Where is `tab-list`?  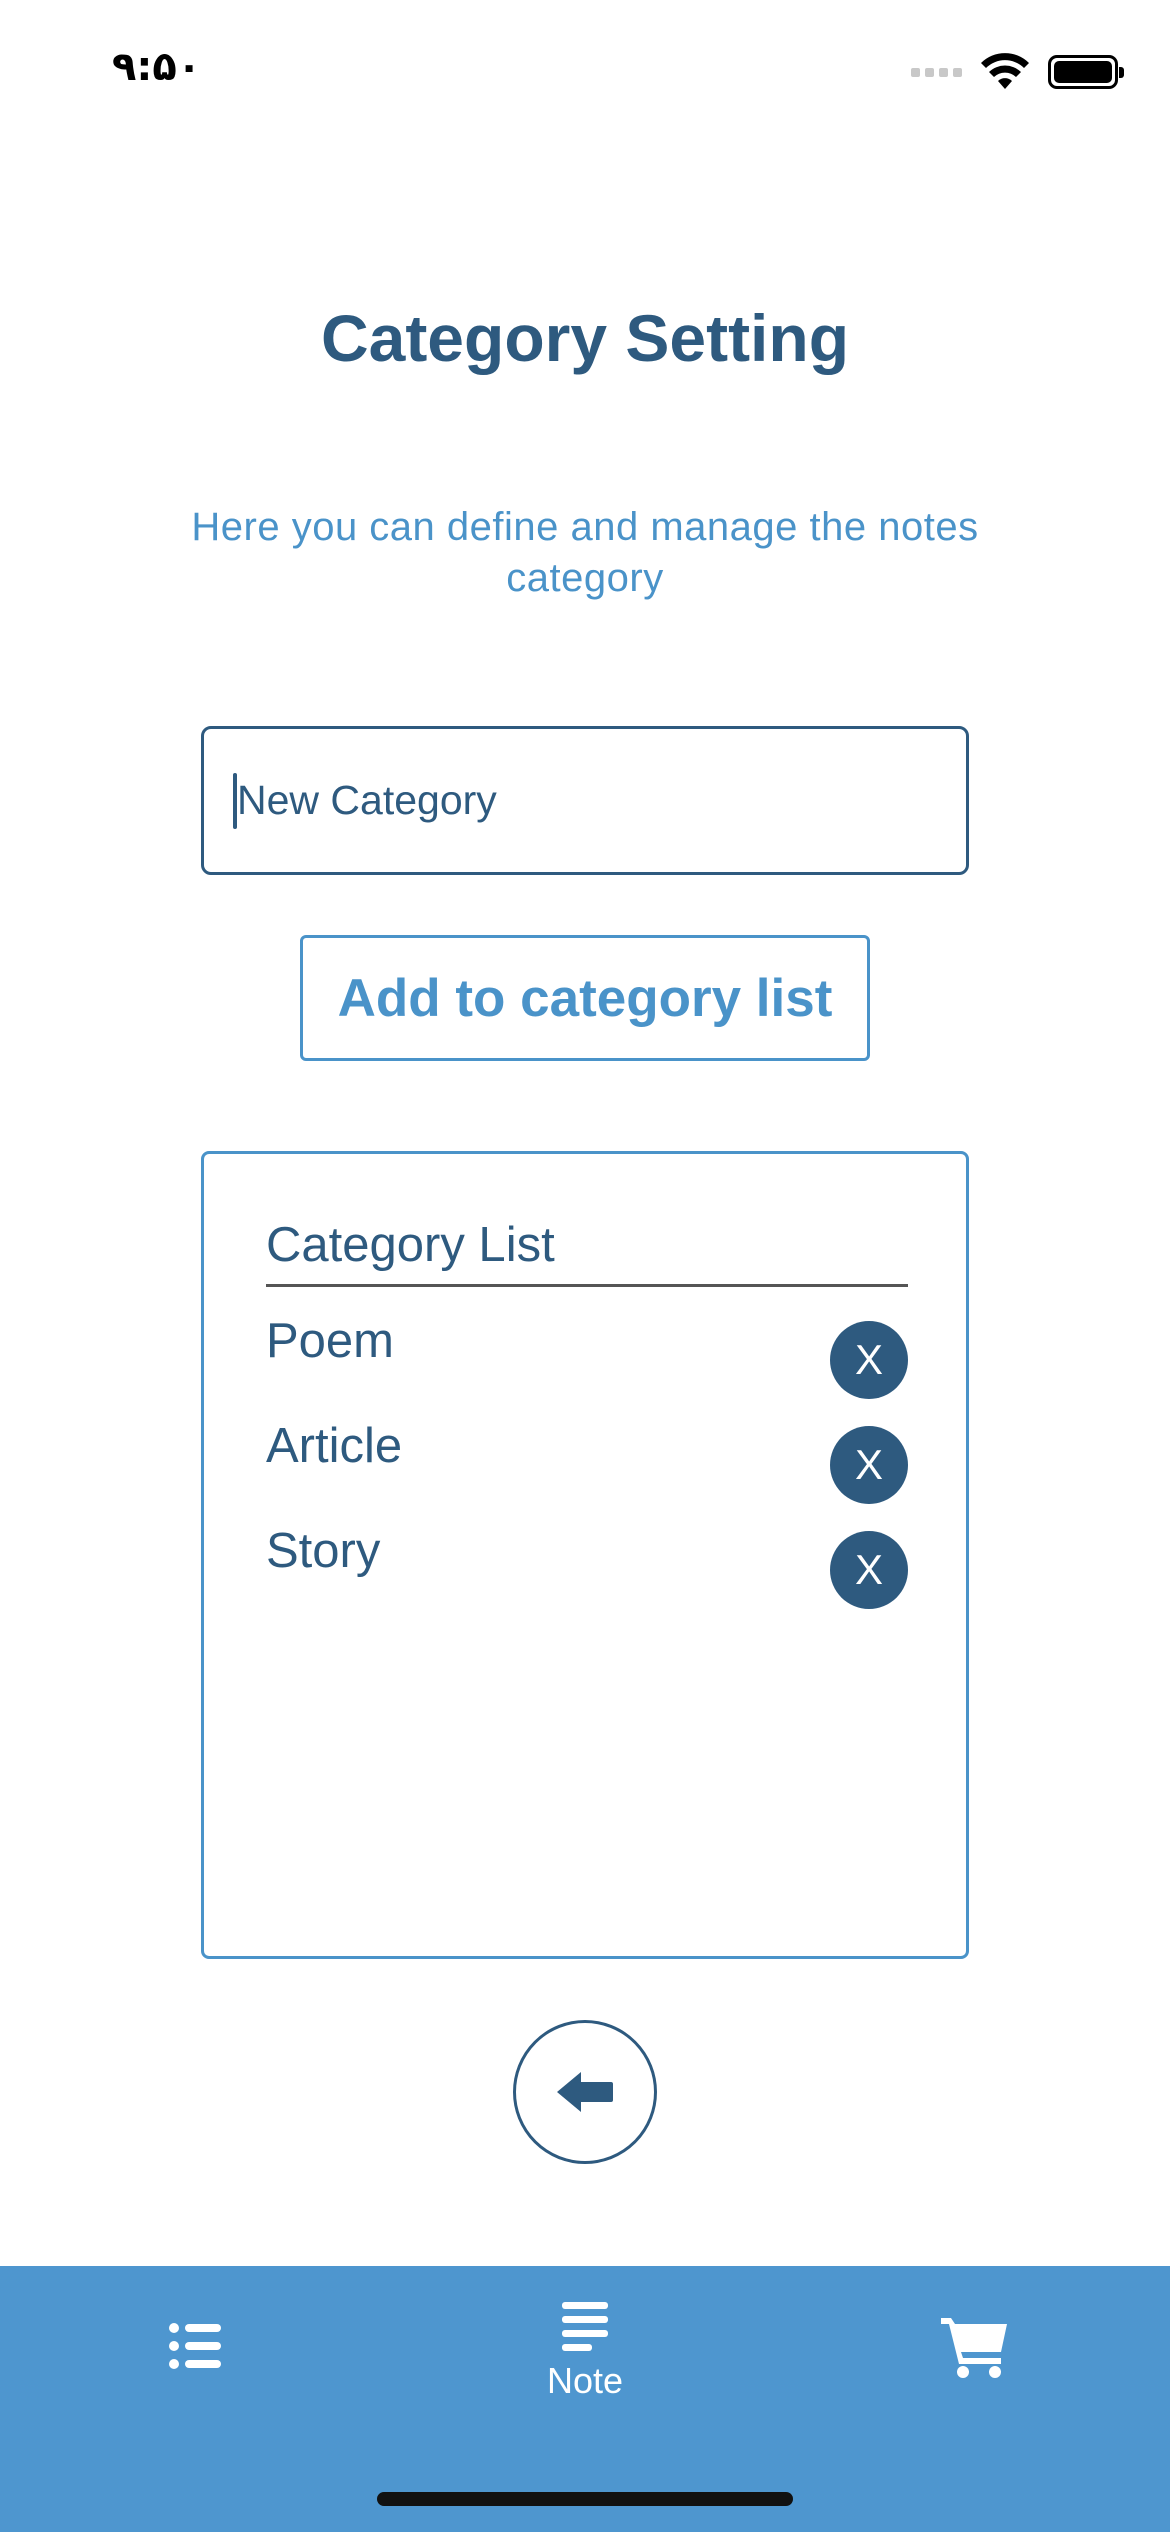
tab-list is located at coordinates (195, 2366).